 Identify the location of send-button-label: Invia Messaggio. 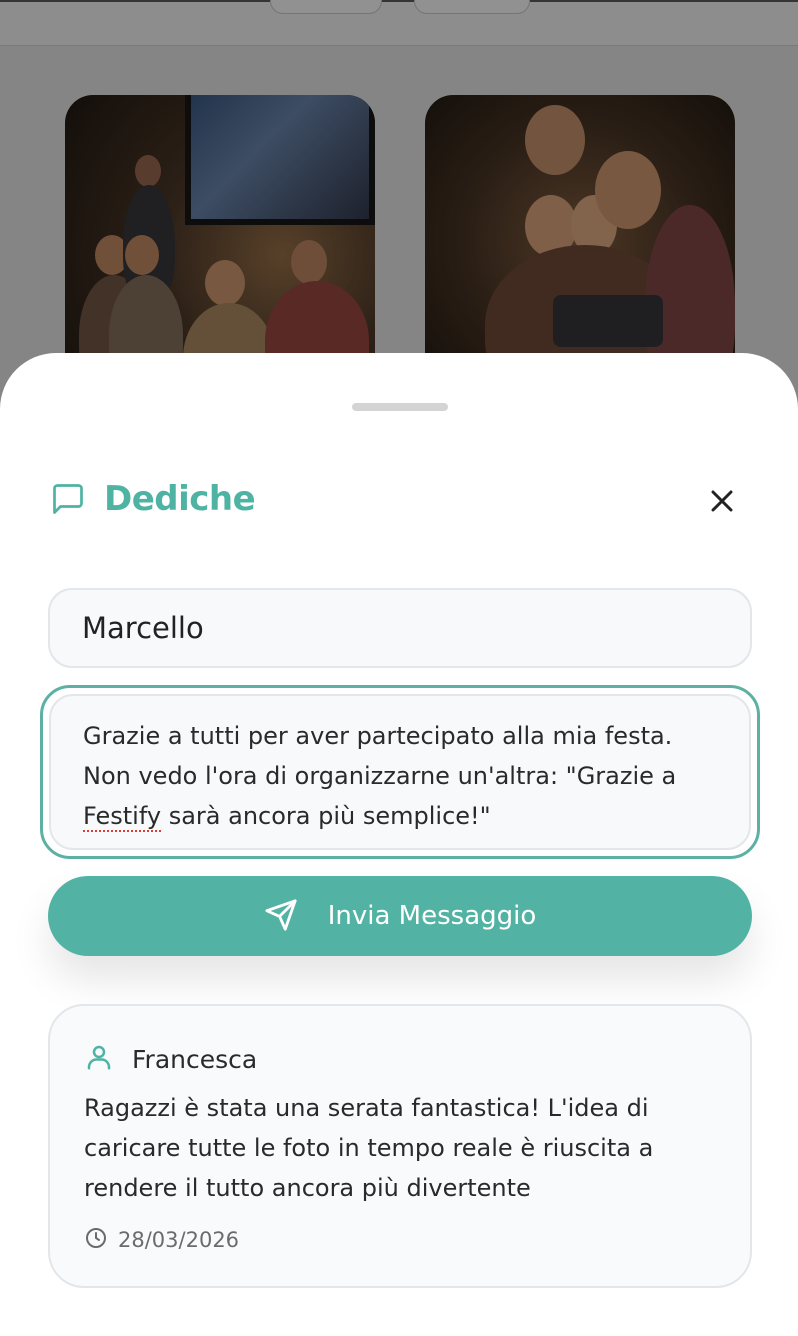
(432, 916).